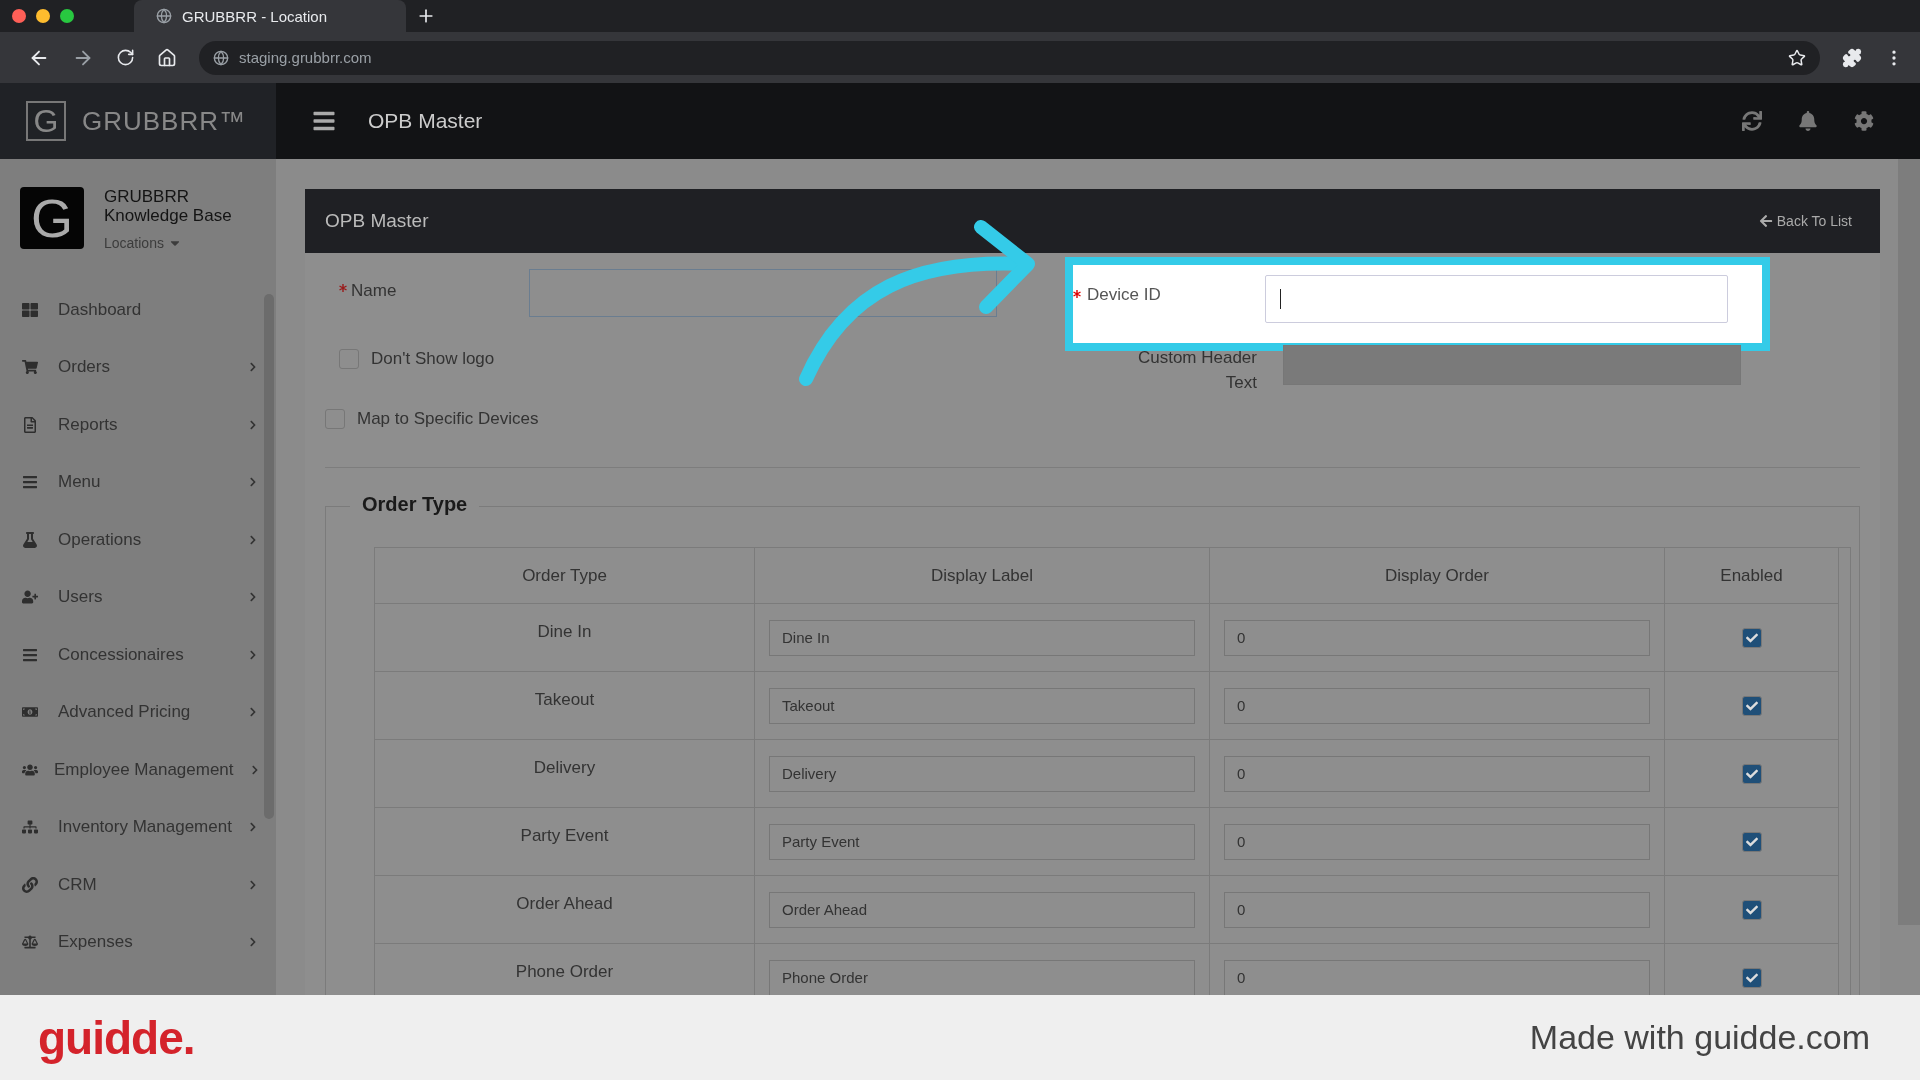 The width and height of the screenshot is (1920, 1080). I want to click on section-title: Order Type, so click(415, 504).